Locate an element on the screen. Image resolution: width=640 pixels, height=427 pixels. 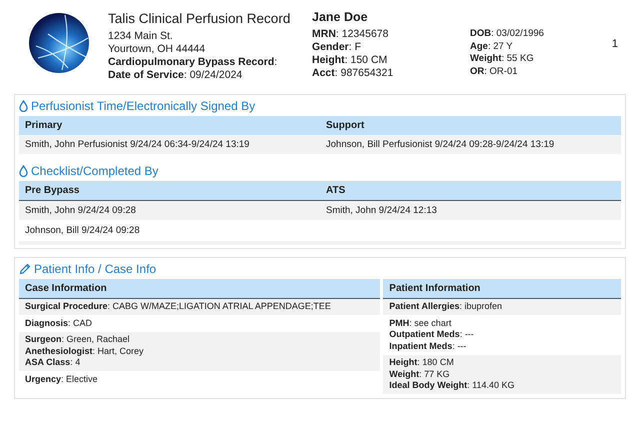
info-line: Surgeon: Green, Rachael is located at coordinates (78, 340).